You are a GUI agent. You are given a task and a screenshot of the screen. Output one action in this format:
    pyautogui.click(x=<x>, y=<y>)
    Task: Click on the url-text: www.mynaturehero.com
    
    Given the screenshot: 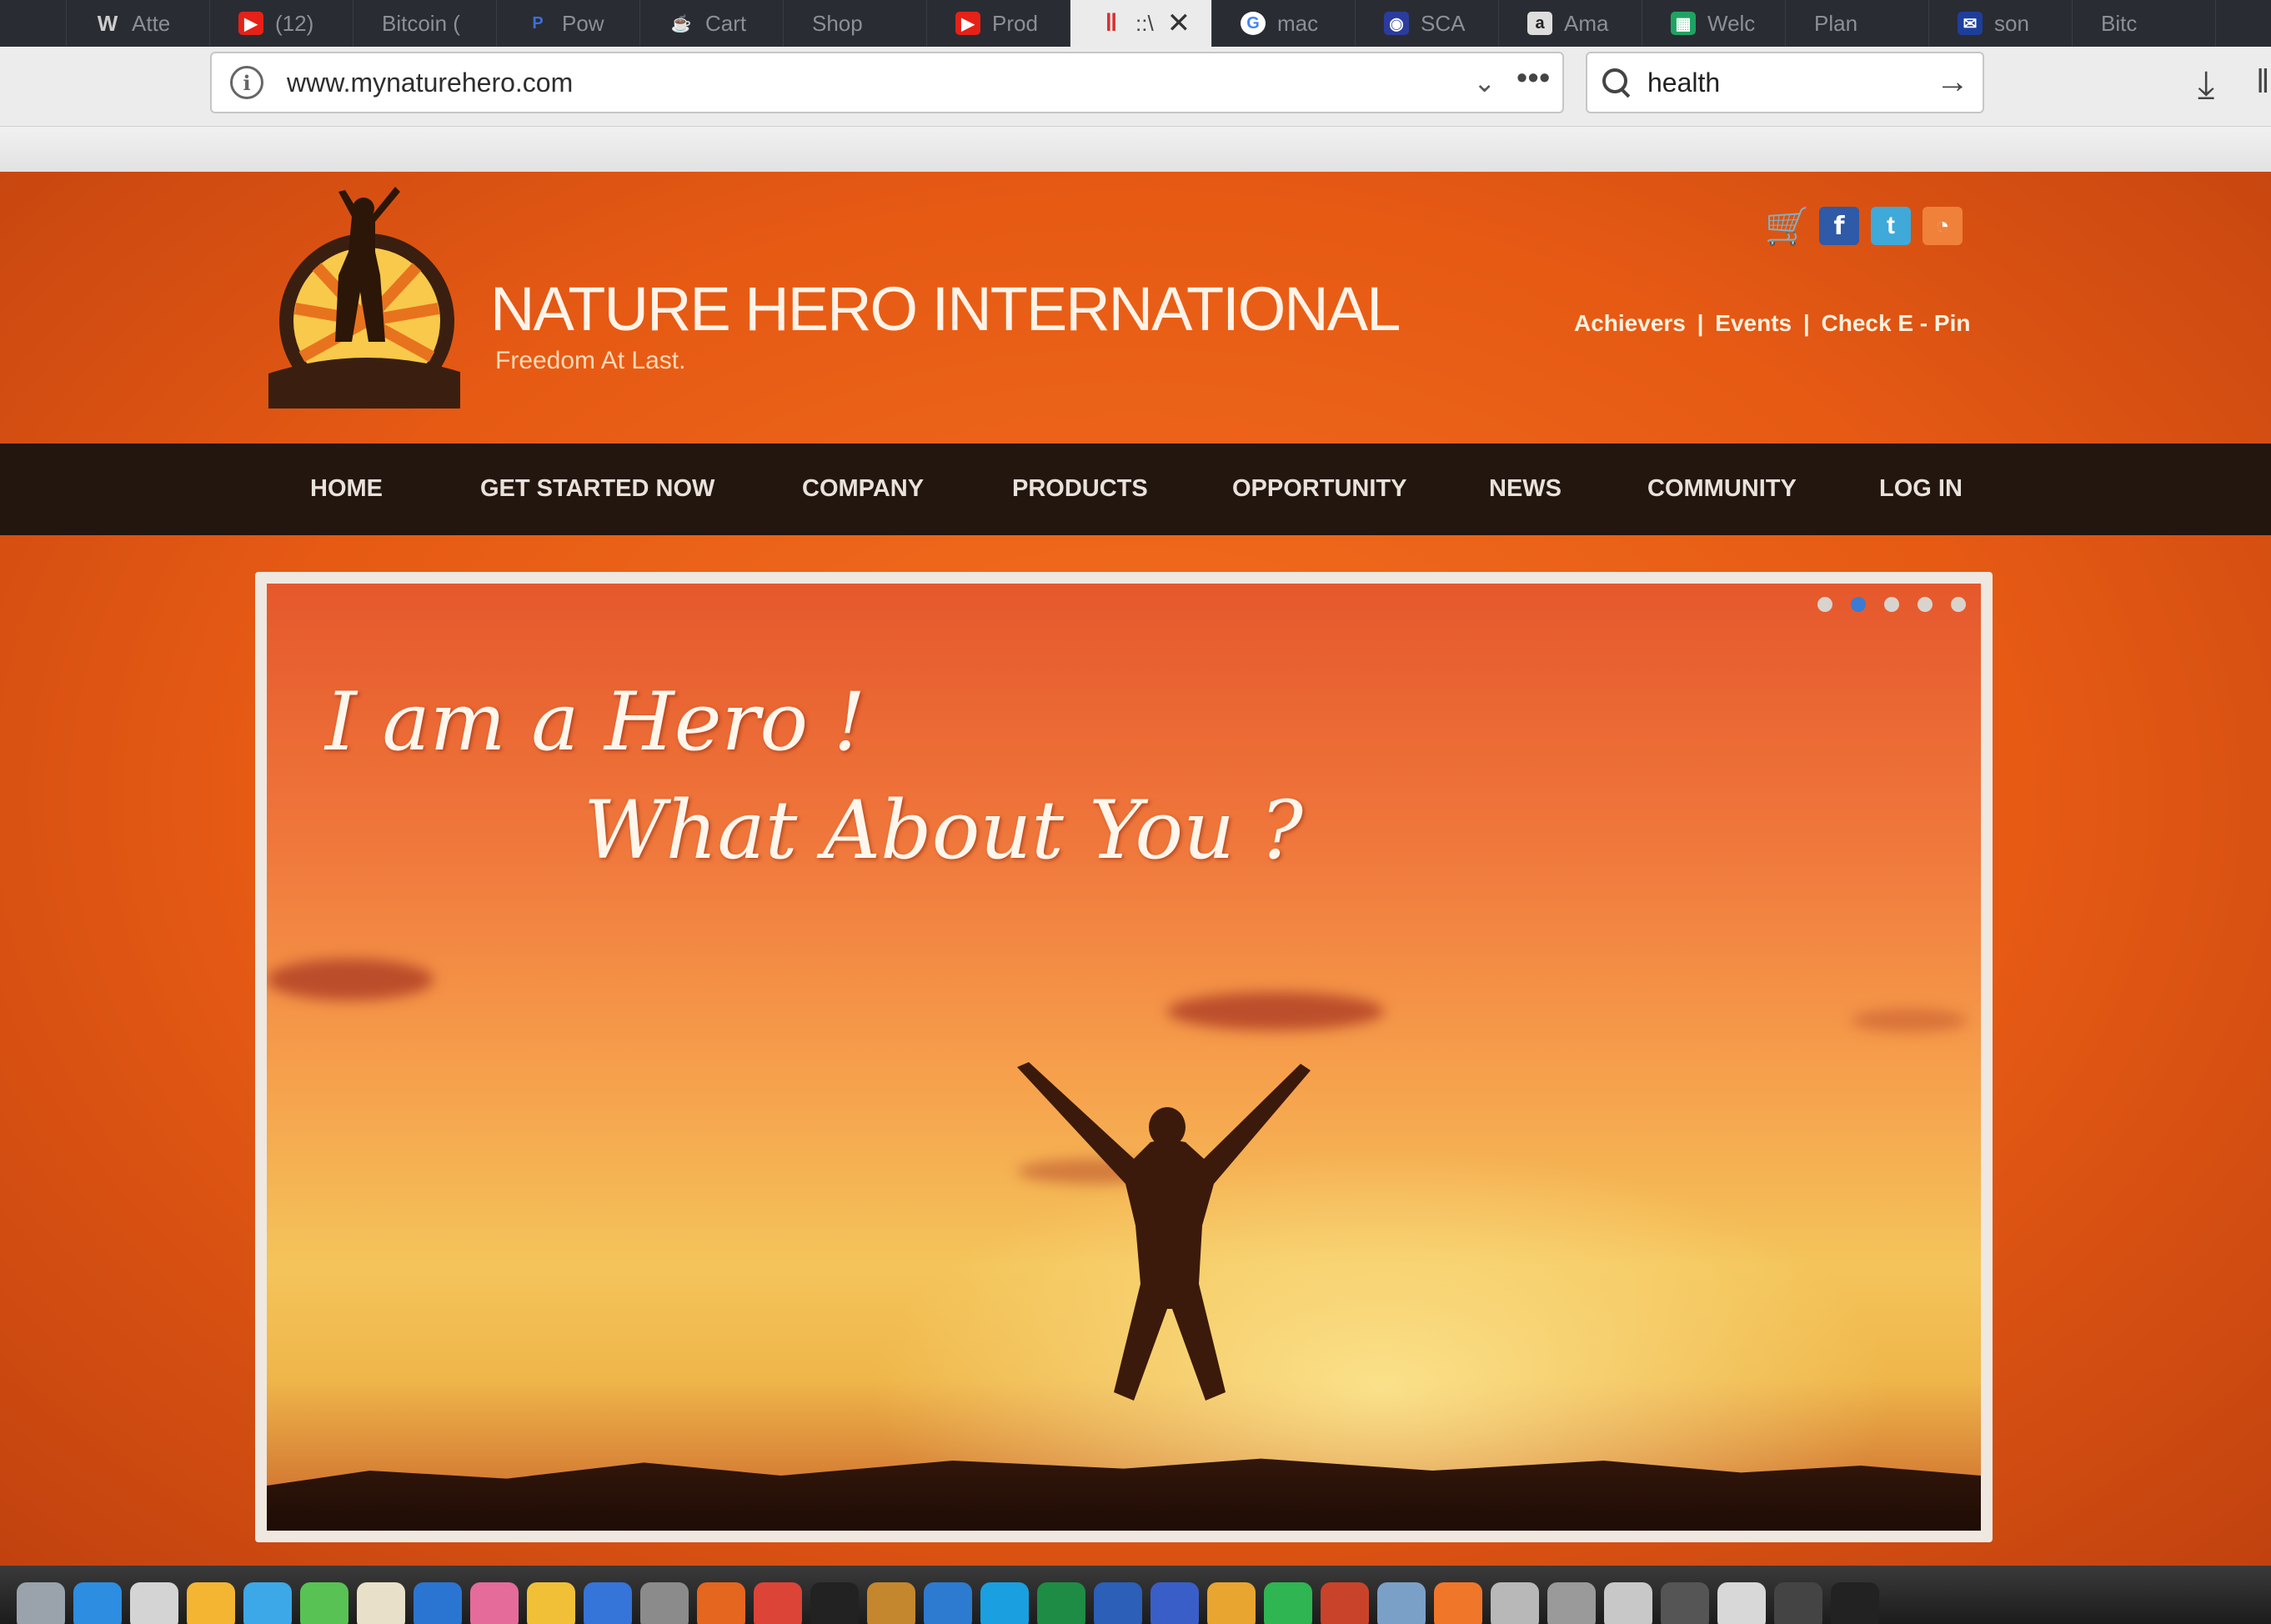 What is the action you would take?
    pyautogui.click(x=430, y=83)
    